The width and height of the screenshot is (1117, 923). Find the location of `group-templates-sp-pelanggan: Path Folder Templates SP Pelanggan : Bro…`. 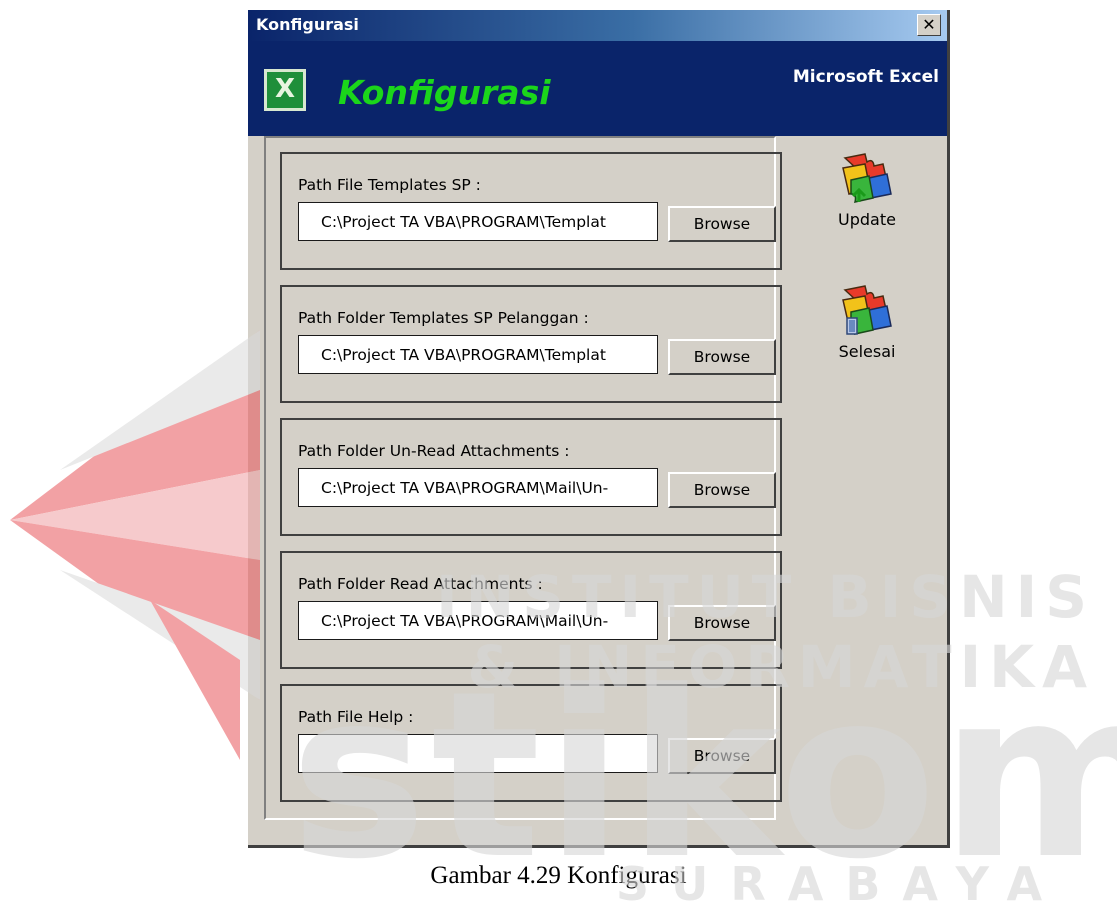

group-templates-sp-pelanggan: Path Folder Templates SP Pelanggan : Bro… is located at coordinates (531, 344).